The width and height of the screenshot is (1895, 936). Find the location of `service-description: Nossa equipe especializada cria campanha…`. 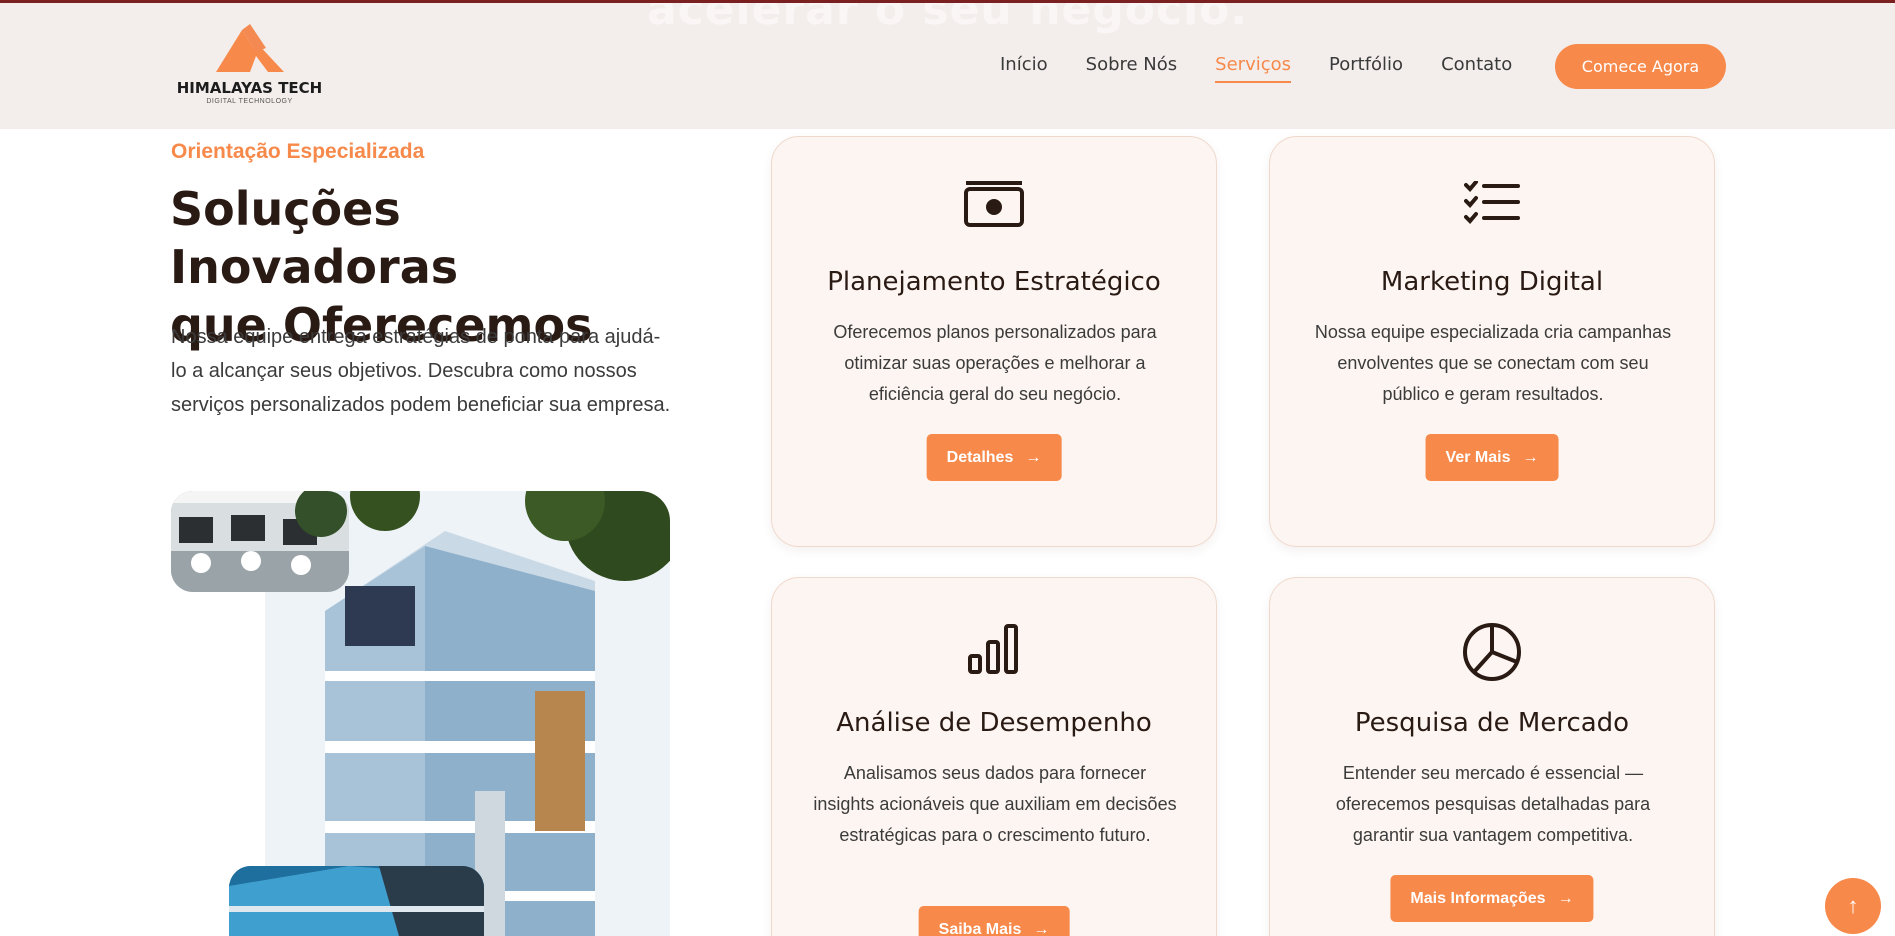

service-description: Nossa equipe especializada cria campanha… is located at coordinates (1493, 363).